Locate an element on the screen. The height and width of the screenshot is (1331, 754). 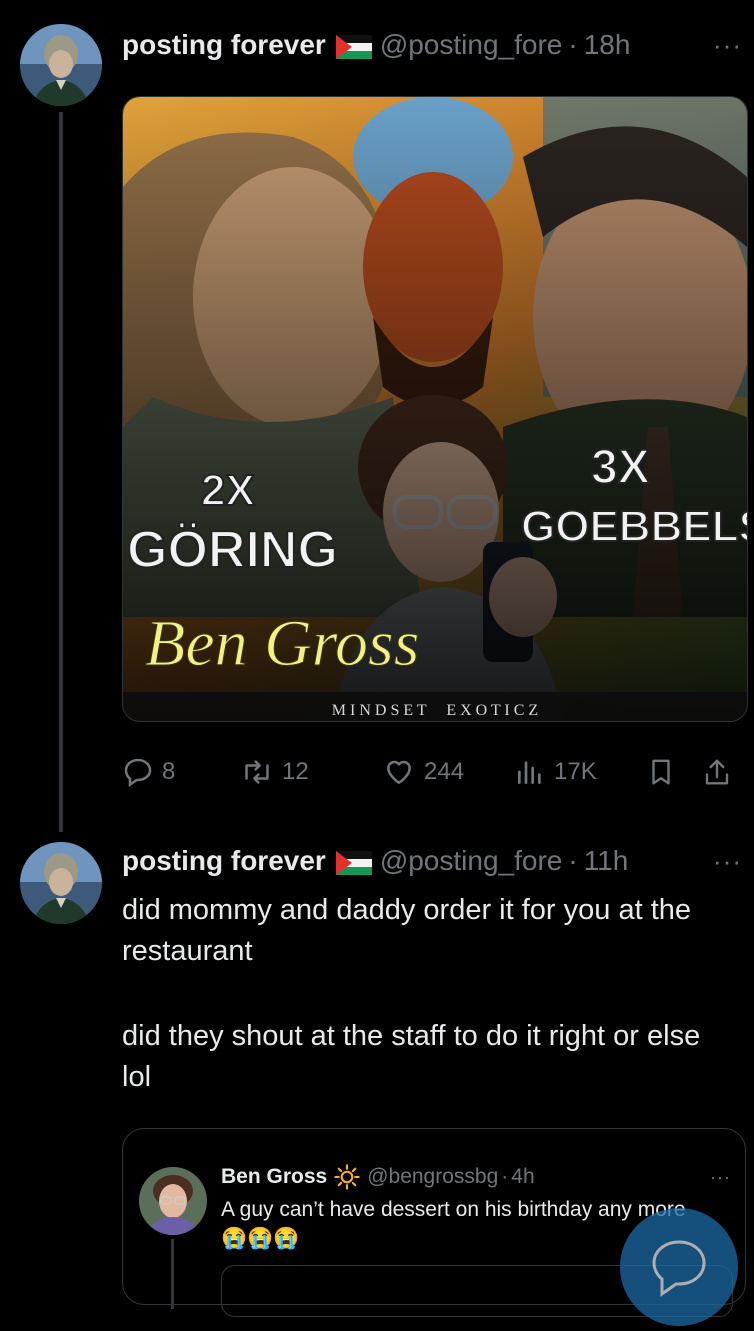
tweet-actions: 8 12 244 17K is located at coordinates (432, 772).